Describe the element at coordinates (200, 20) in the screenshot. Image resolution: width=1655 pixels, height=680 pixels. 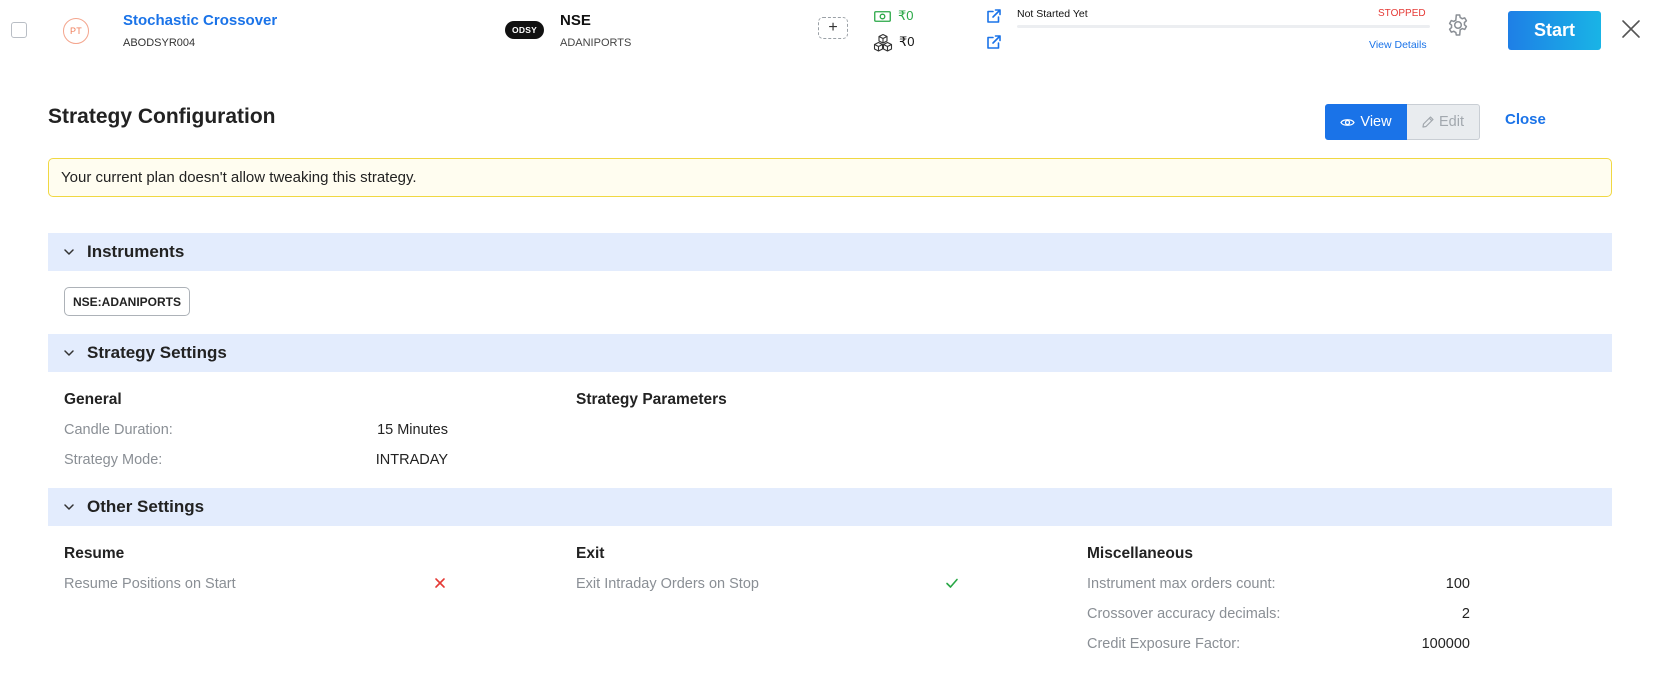
I see `strategy-name-link: Stochastic Crossover` at that location.